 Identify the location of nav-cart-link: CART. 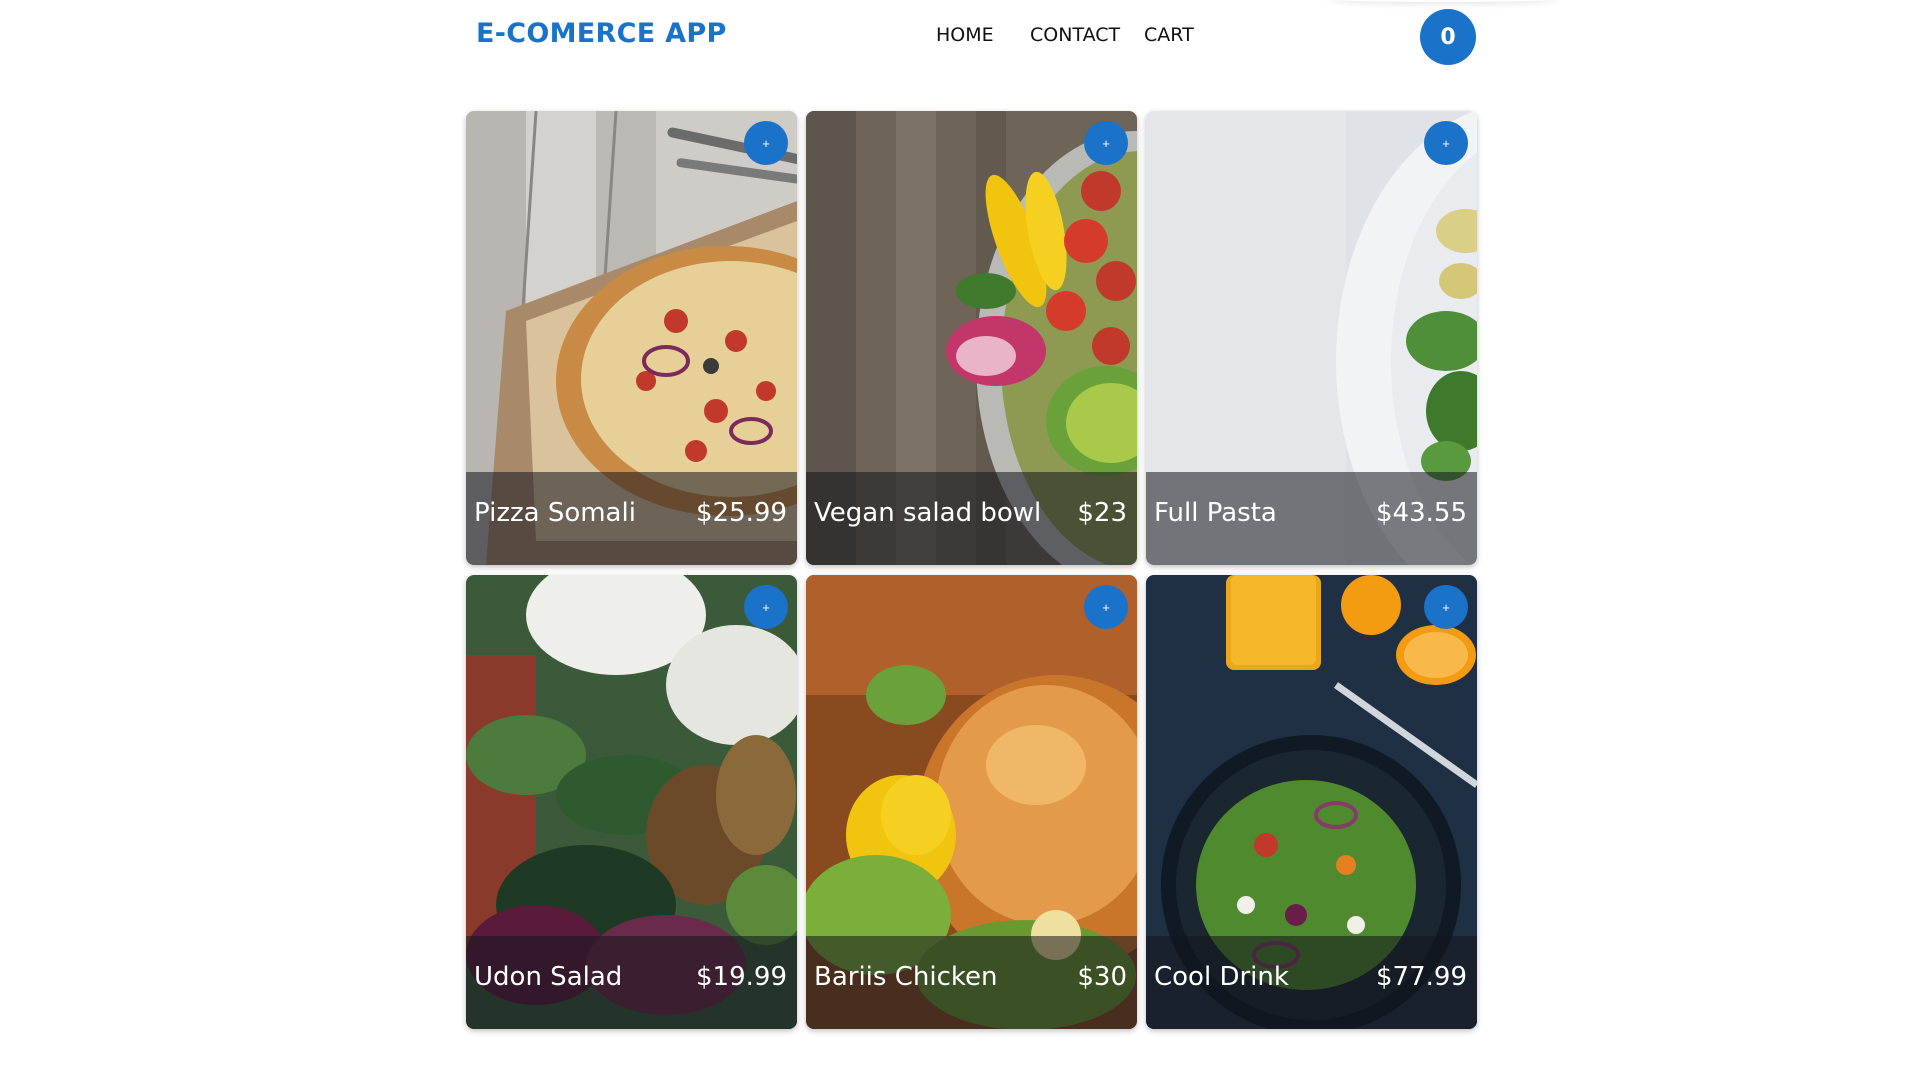
(1169, 35).